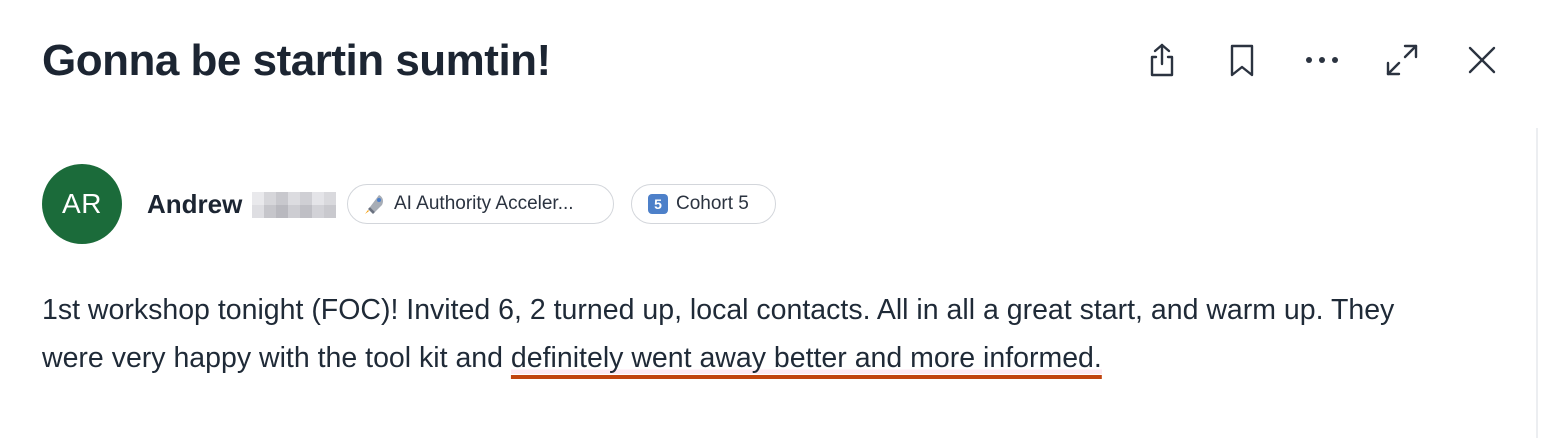  Describe the element at coordinates (658, 204) in the screenshot. I see `number-5-icon: 5` at that location.